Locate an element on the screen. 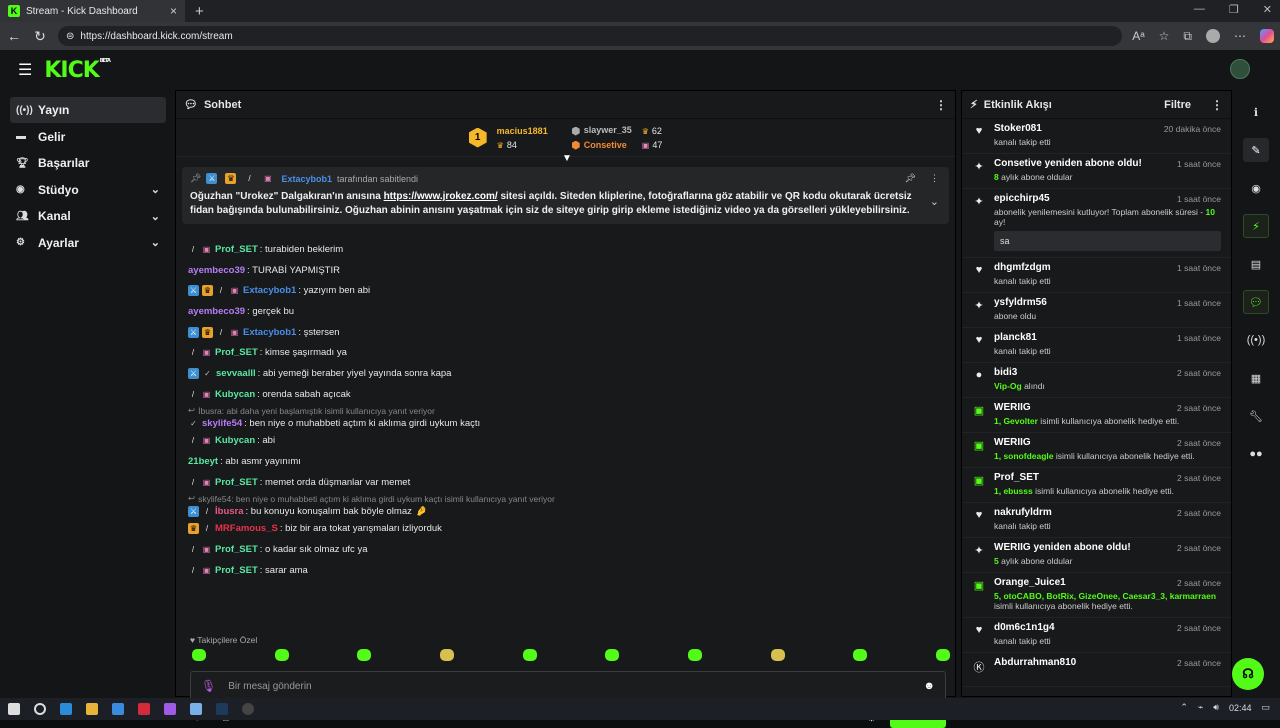  folder-icon is located at coordinates (92, 709).